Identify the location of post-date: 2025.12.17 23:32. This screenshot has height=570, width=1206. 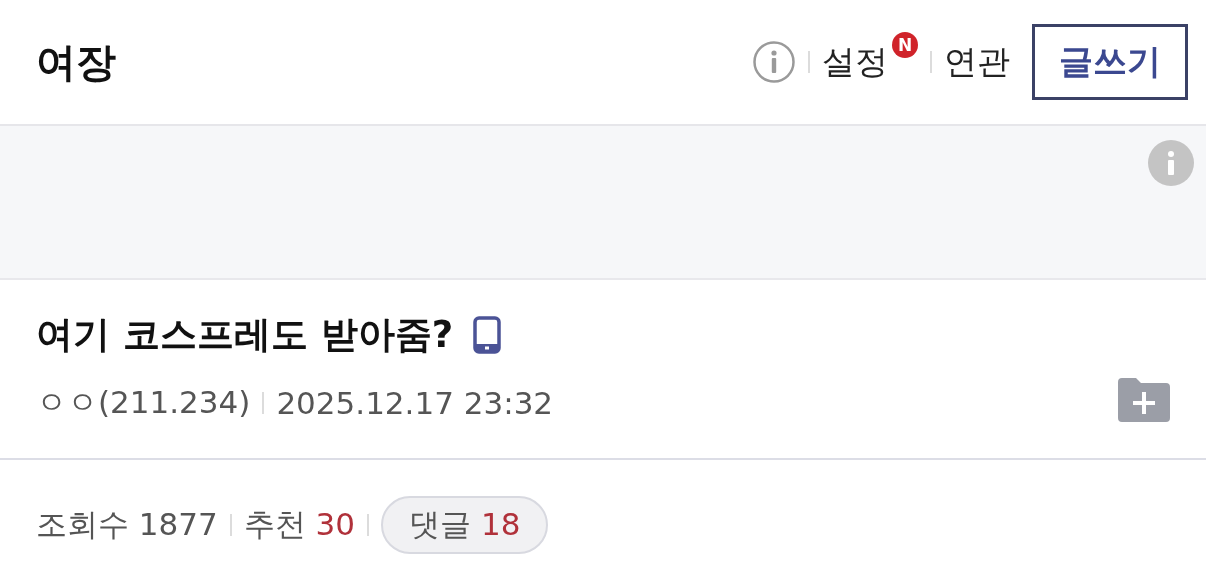
(415, 403).